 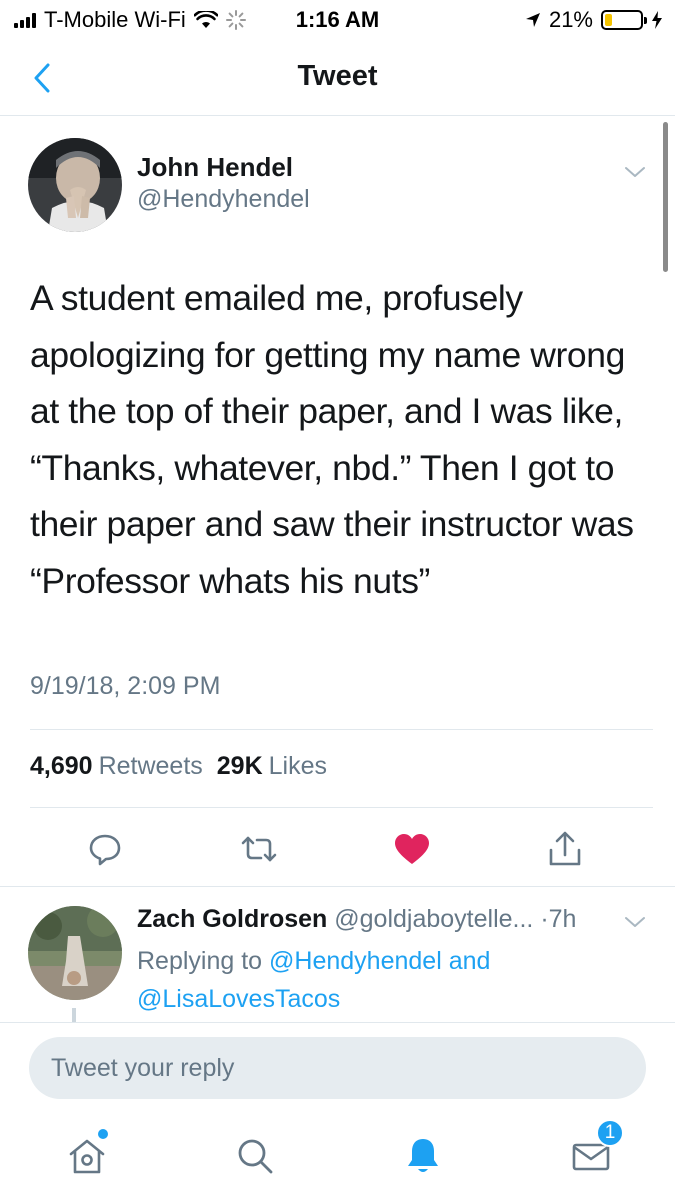 I want to click on page-title: Tweet, so click(x=337, y=76).